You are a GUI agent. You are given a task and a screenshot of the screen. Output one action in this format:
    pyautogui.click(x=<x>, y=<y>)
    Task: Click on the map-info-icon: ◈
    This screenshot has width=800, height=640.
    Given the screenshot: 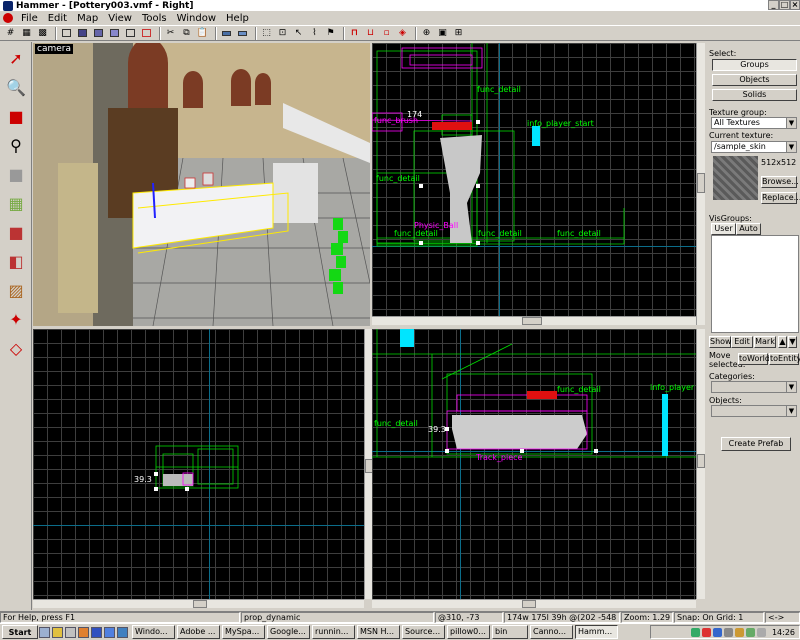 What is the action you would take?
    pyautogui.click(x=402, y=33)
    